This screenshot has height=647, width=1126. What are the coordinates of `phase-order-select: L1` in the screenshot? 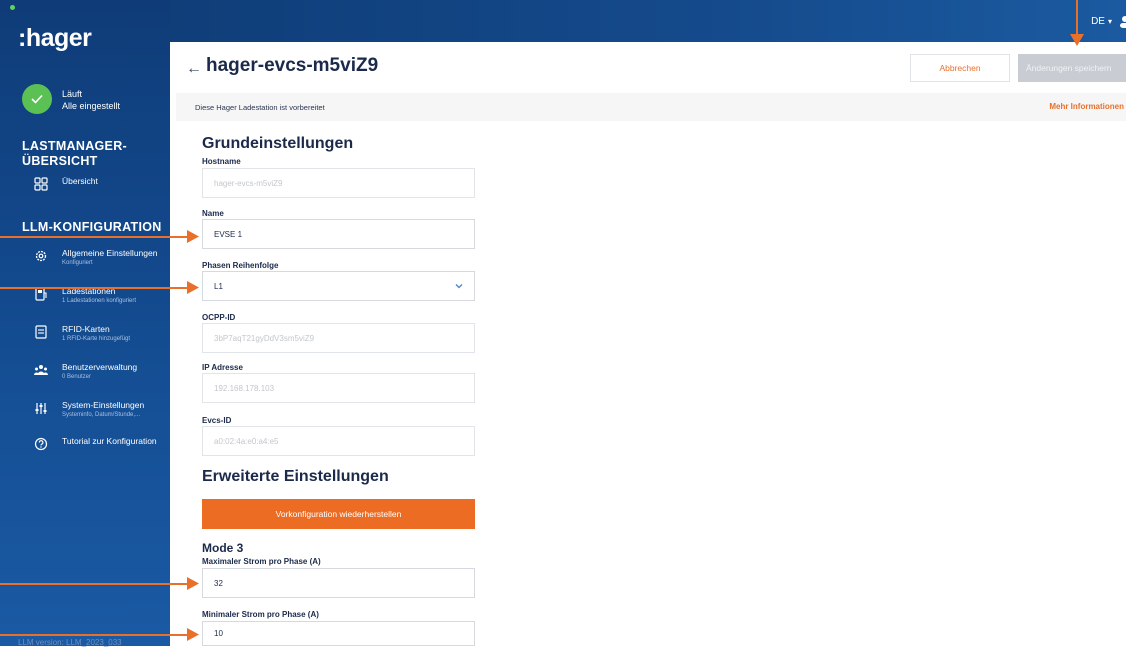 It's located at (338, 286).